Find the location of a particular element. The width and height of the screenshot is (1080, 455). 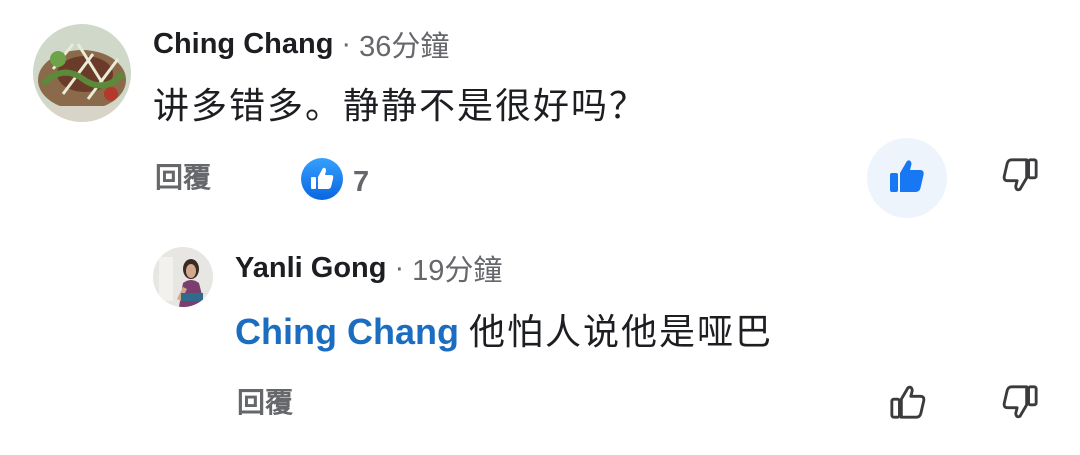

commenter-avatar is located at coordinates (82, 73).